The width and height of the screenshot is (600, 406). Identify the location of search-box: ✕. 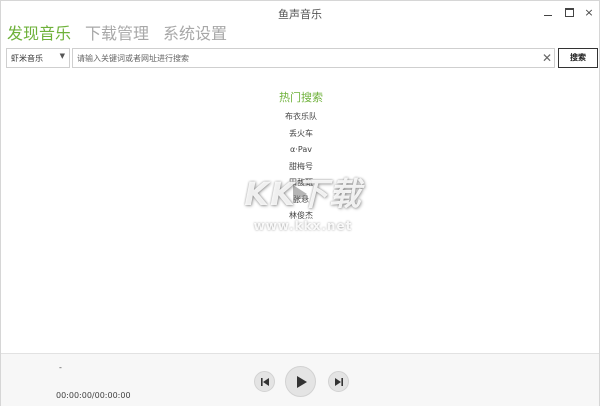
(313, 58).